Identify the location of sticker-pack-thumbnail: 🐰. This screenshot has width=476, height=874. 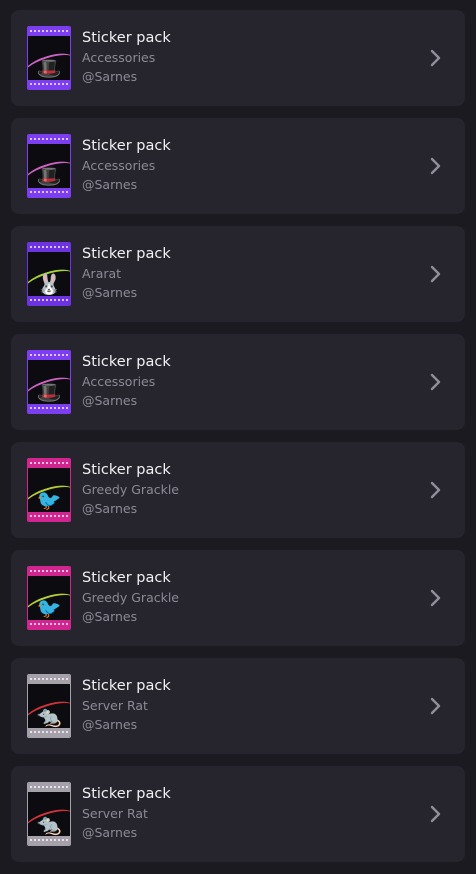
(49, 274).